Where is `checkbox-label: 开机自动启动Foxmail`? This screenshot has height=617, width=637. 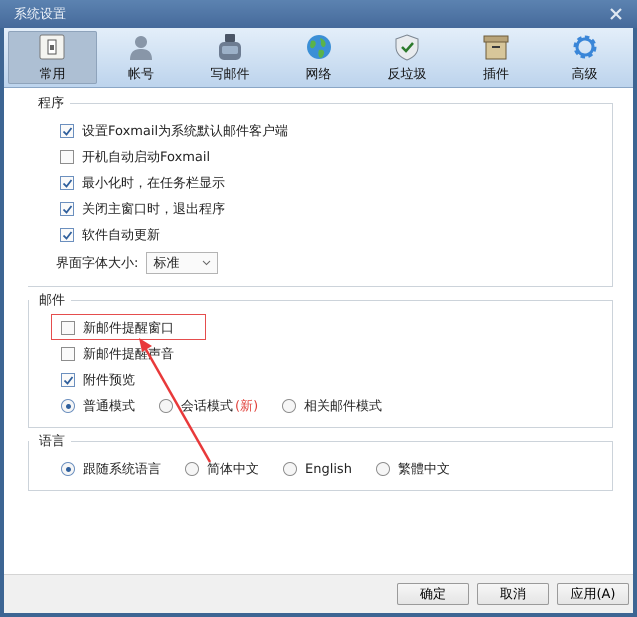
checkbox-label: 开机自动启动Foxmail is located at coordinates (146, 157).